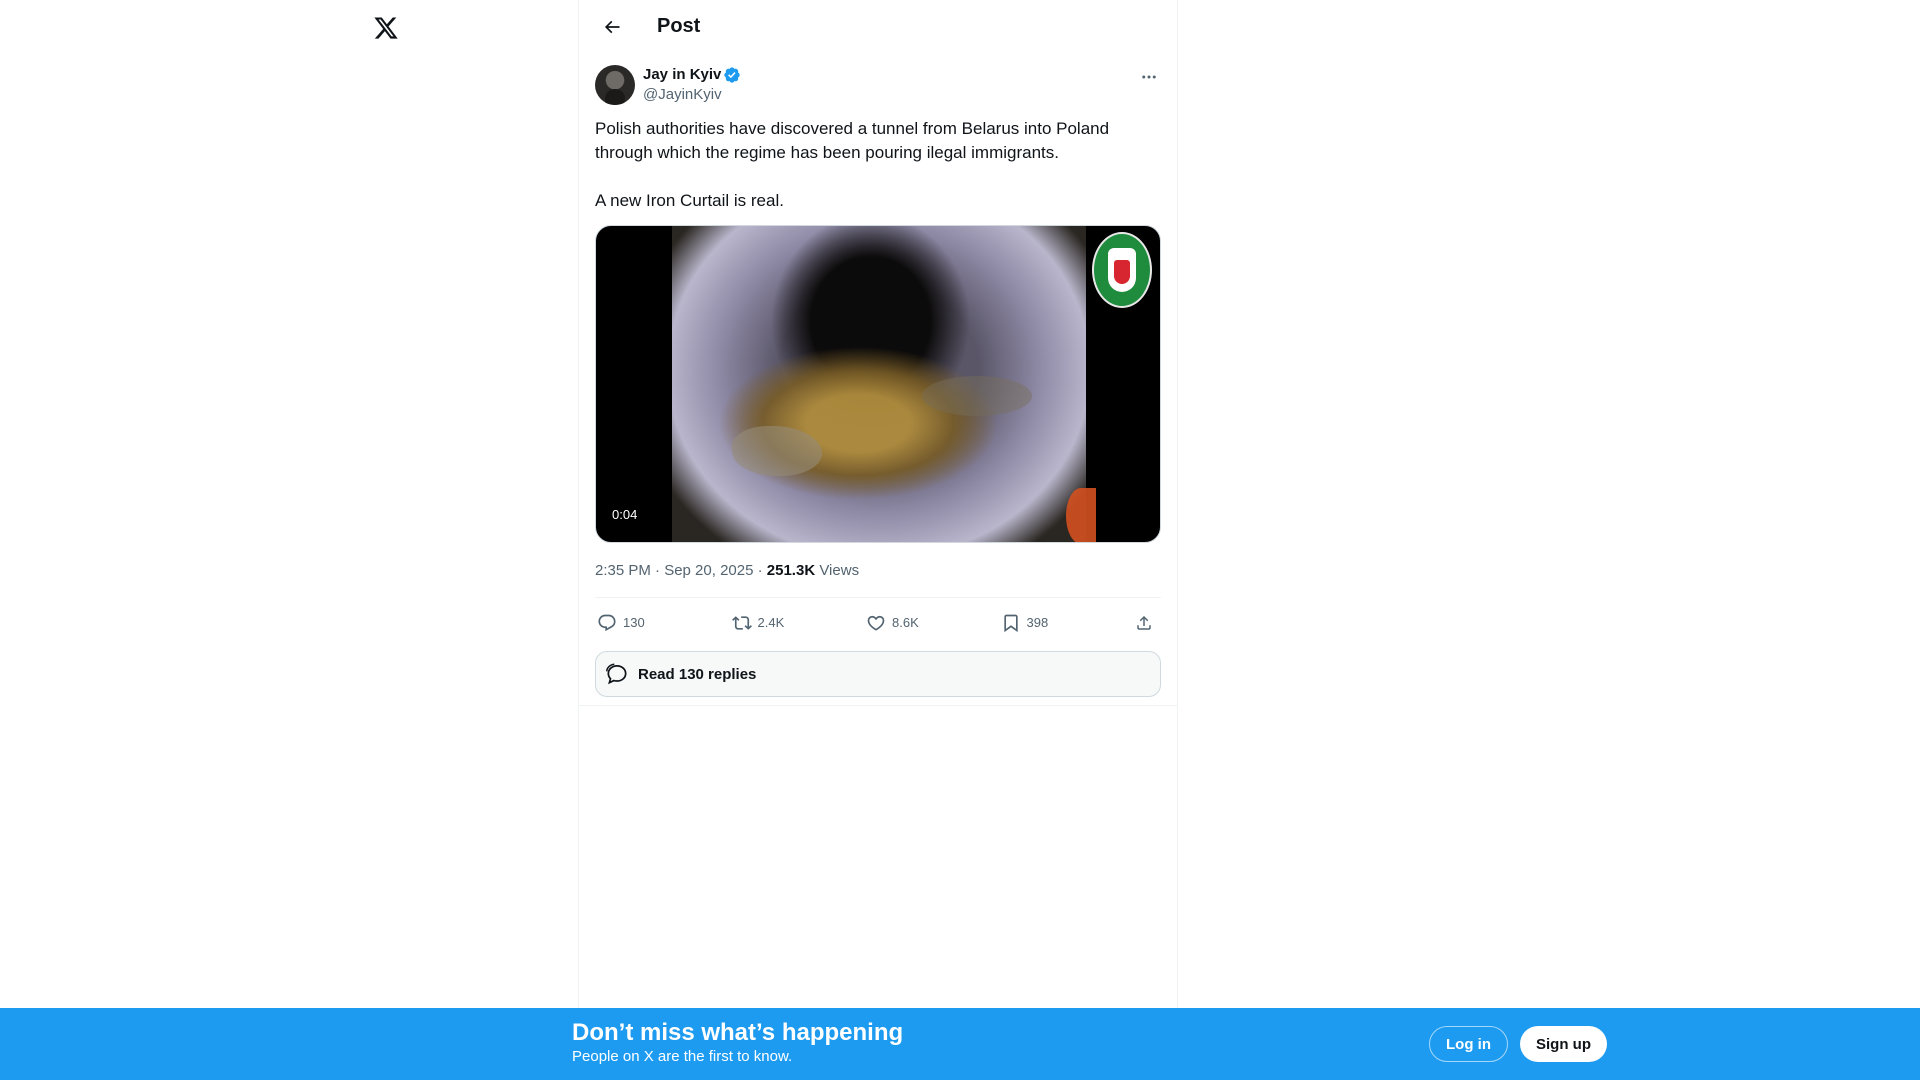 The height and width of the screenshot is (1080, 1920). I want to click on video-player: 0:04, so click(878, 384).